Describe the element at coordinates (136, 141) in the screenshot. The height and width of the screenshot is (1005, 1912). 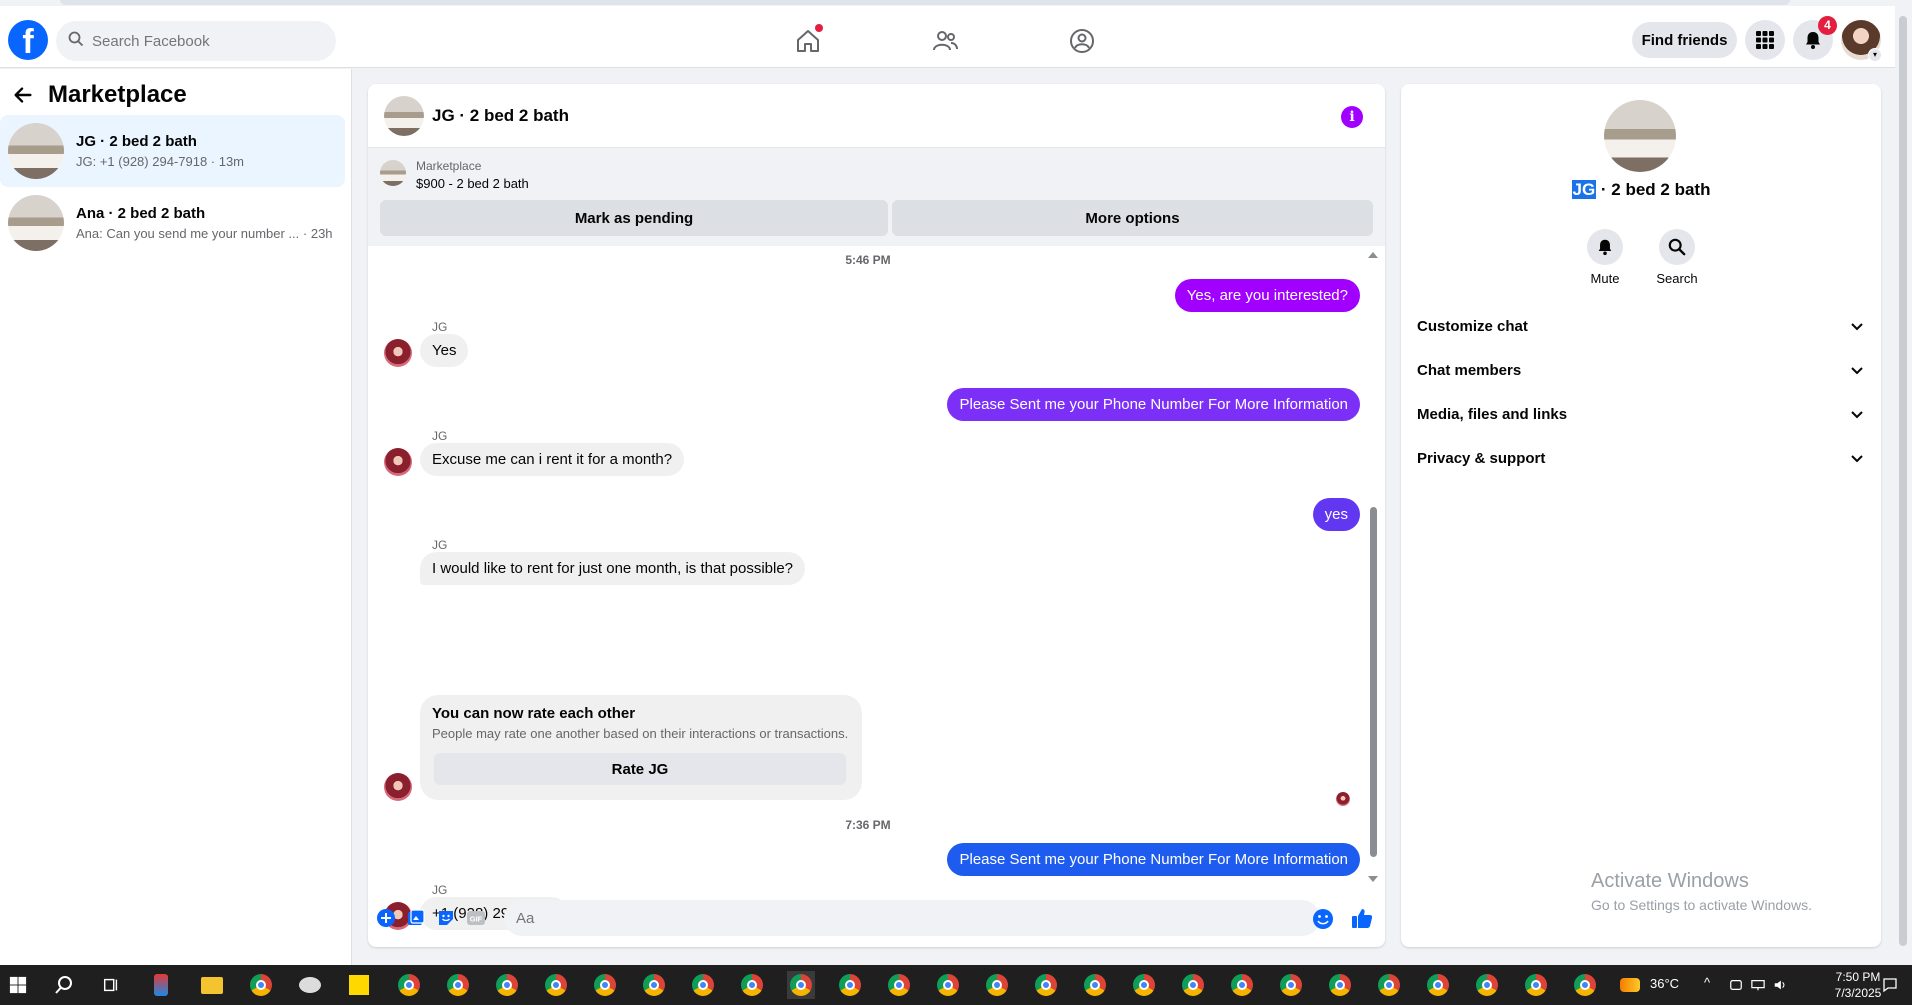
I see `conversation-name: JG · 2 bed 2 bath` at that location.